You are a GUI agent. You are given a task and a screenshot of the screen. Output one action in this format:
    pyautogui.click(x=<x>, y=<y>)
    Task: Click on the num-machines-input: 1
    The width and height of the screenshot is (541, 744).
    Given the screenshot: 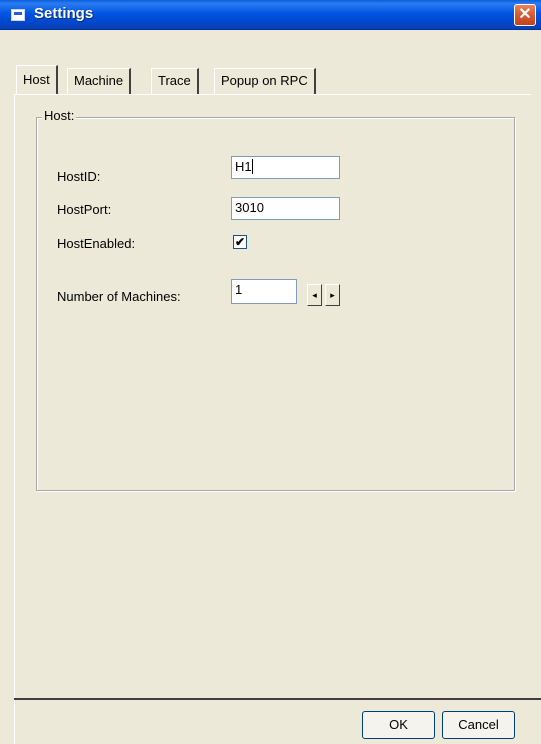 What is the action you would take?
    pyautogui.click(x=264, y=291)
    